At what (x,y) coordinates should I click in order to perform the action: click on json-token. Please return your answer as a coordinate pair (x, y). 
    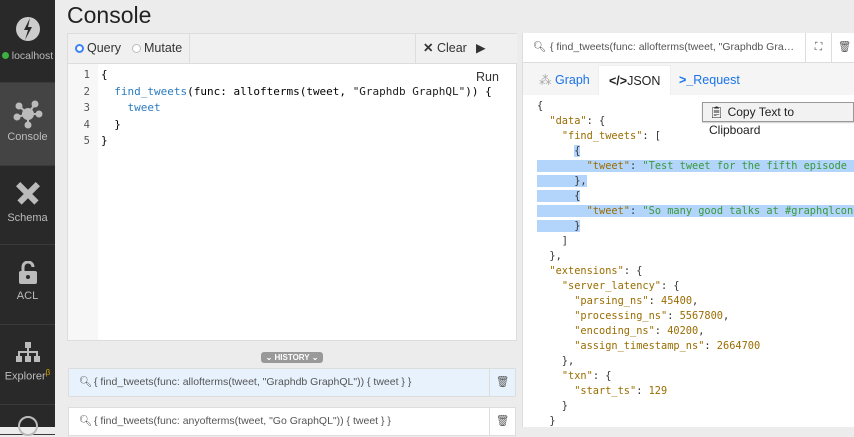
    Looking at the image, I should click on (562, 166).